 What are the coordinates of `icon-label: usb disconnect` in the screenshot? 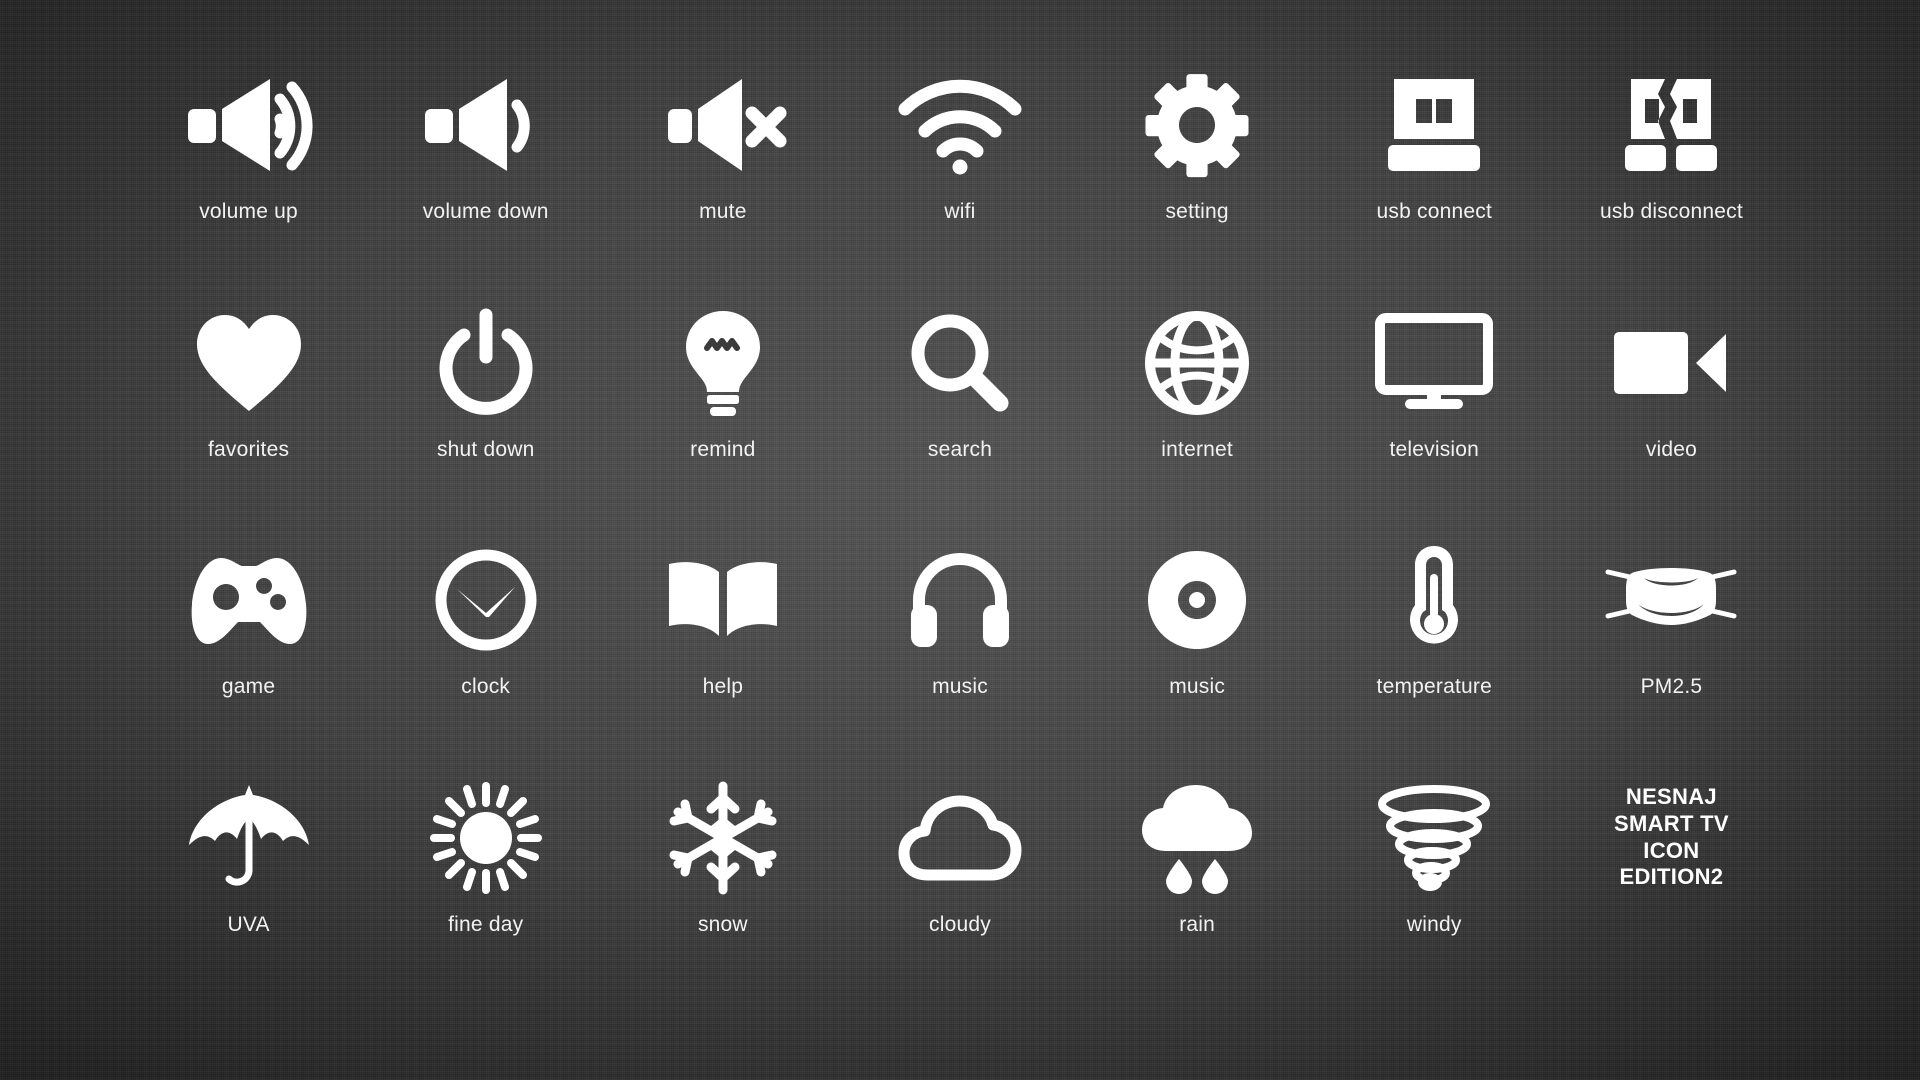 It's located at (1671, 211).